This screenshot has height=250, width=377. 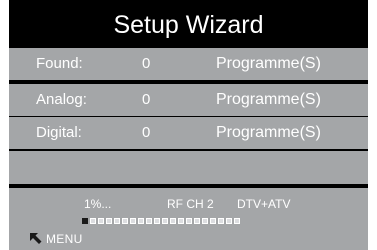 I want to click on digital-unit: Programme(S), so click(x=268, y=132).